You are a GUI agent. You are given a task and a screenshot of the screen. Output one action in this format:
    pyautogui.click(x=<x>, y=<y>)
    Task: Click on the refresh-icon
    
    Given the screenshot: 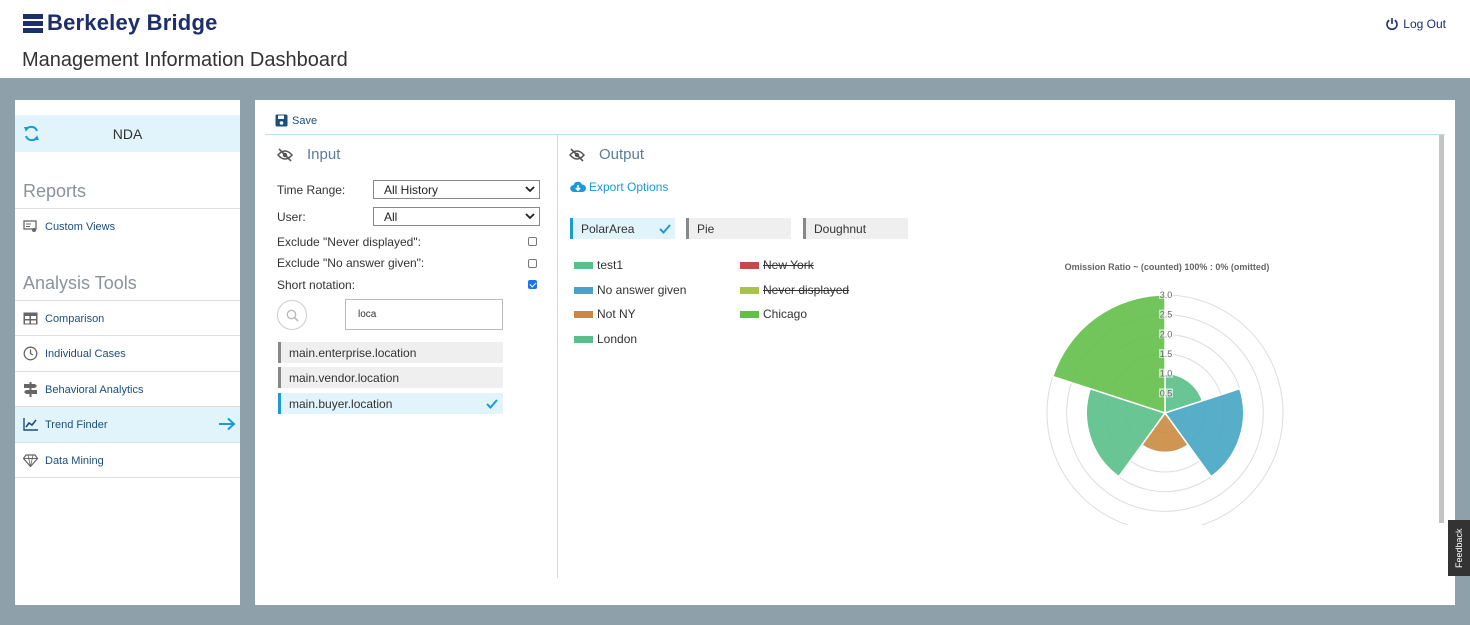 What is the action you would take?
    pyautogui.click(x=31, y=133)
    